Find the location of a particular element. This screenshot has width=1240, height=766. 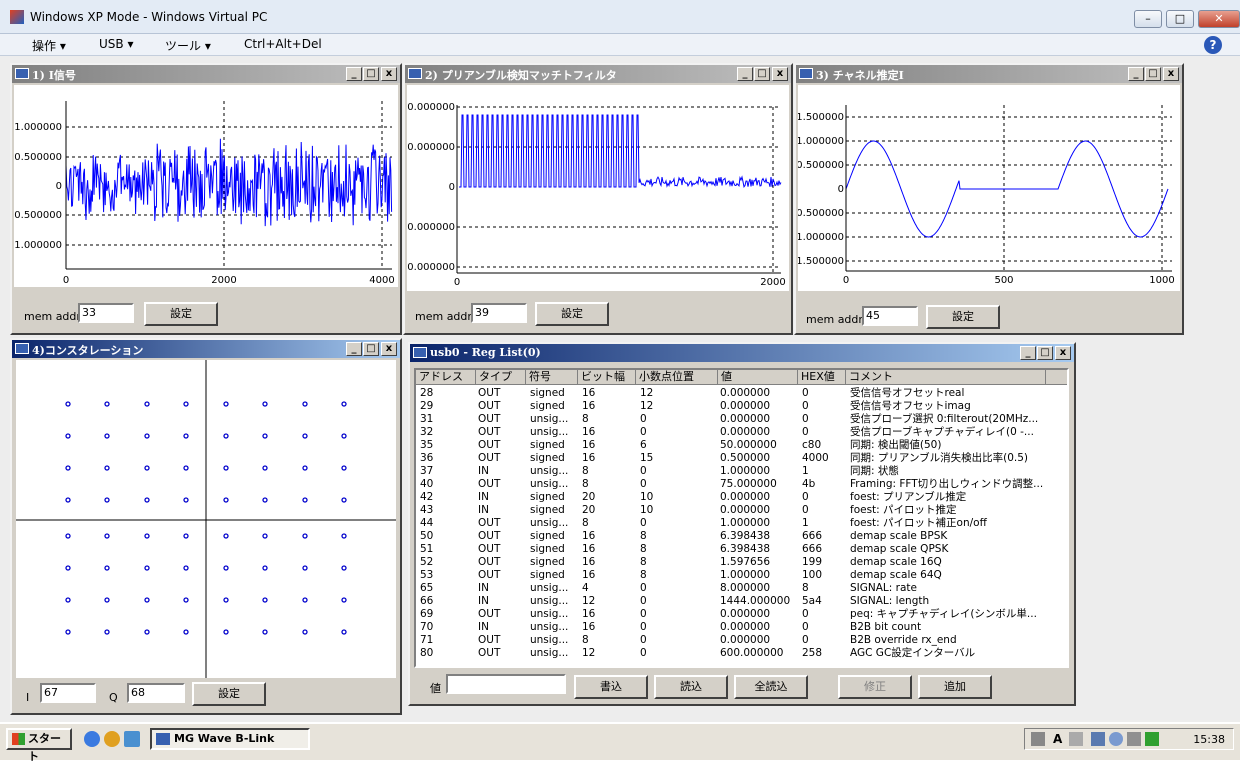

x-tick: 0 is located at coordinates (846, 280).